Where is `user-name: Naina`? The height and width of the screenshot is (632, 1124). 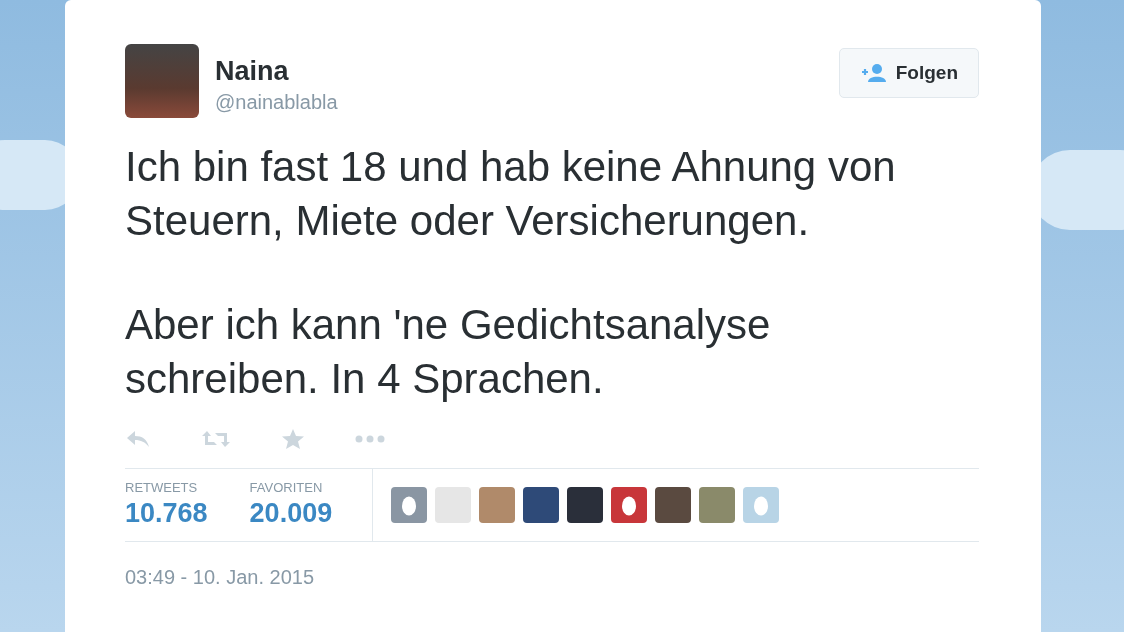
user-name: Naina is located at coordinates (276, 71).